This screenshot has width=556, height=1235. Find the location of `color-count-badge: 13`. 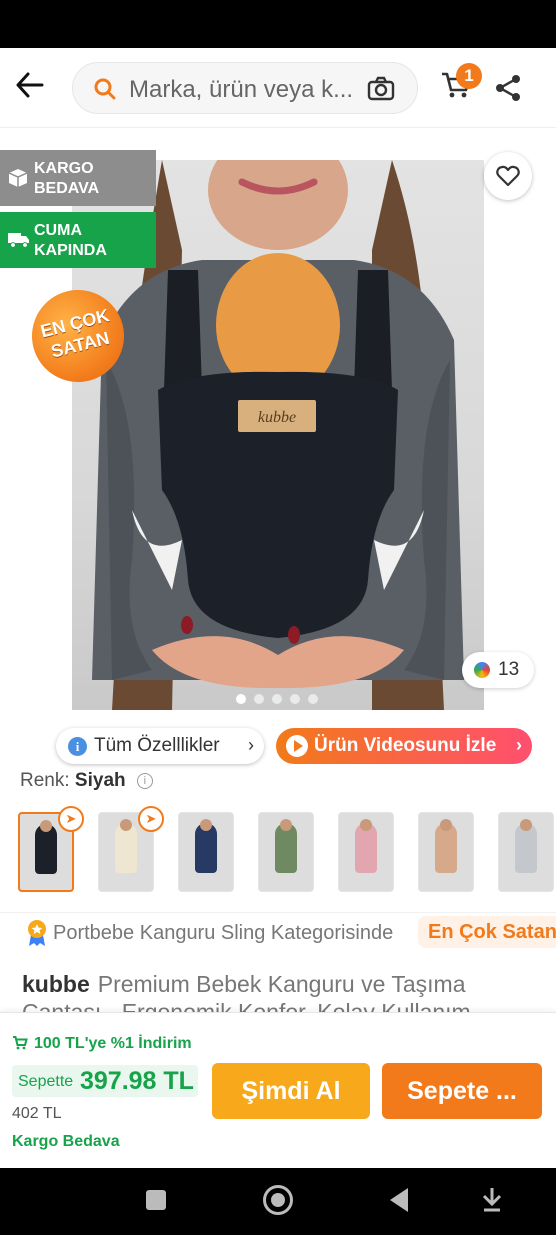

color-count-badge: 13 is located at coordinates (498, 670).